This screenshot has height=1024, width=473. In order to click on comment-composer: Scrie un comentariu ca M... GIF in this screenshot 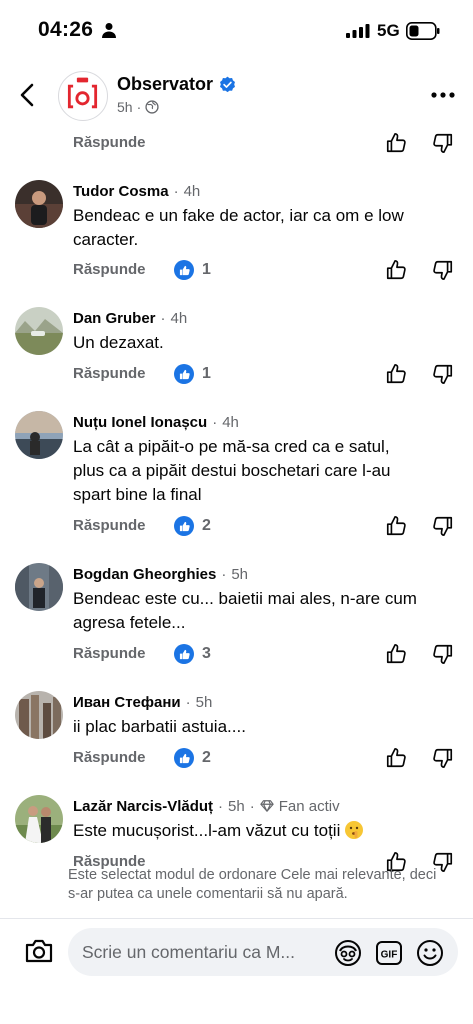, I will do `click(236, 971)`.